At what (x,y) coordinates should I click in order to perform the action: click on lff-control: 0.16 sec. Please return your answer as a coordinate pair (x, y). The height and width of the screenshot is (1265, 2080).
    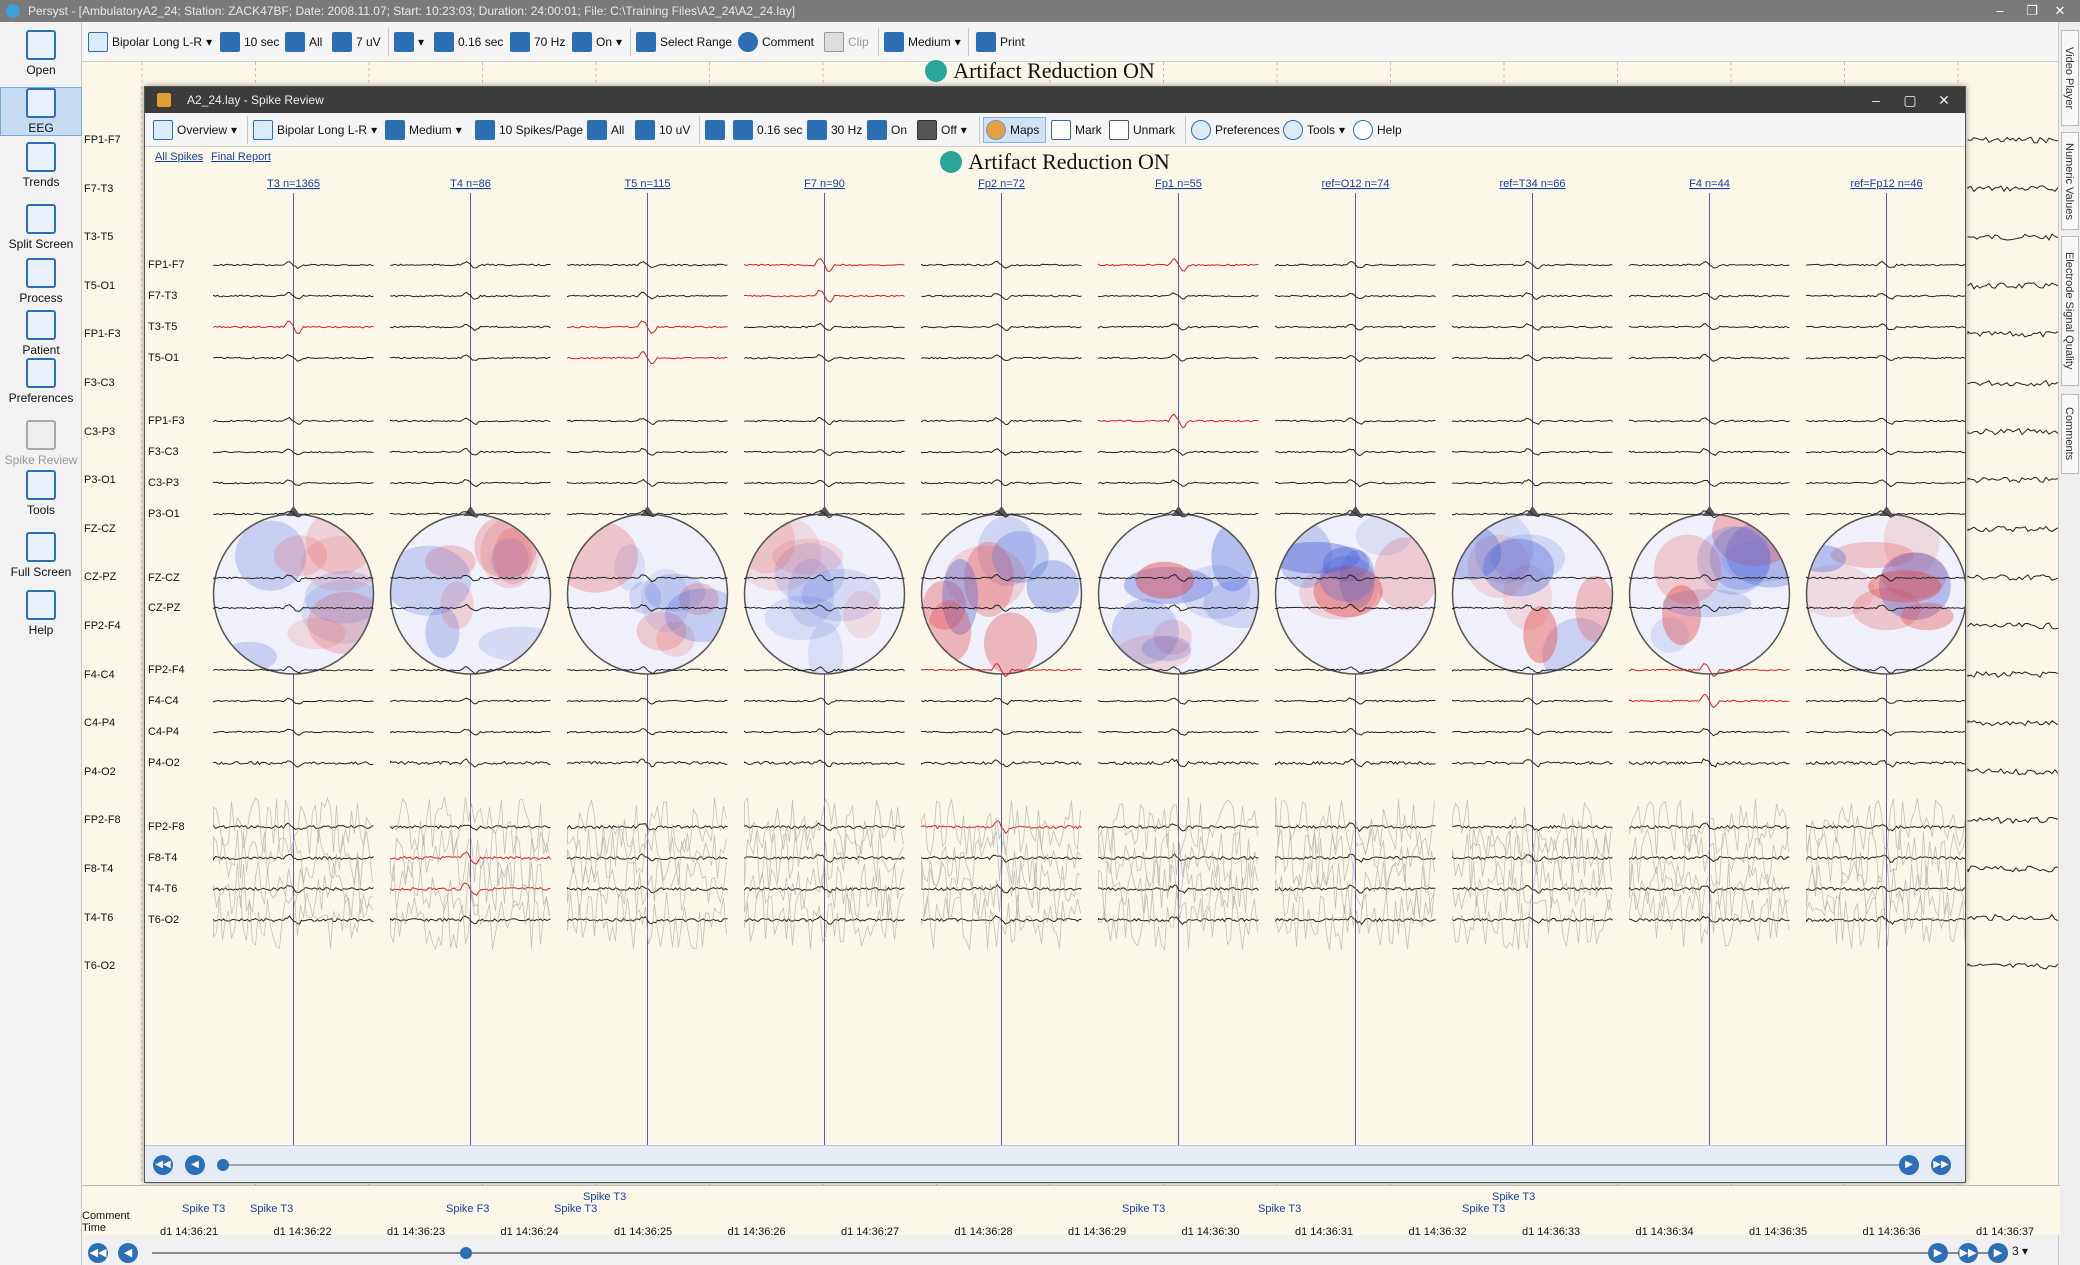
    Looking at the image, I should click on (468, 42).